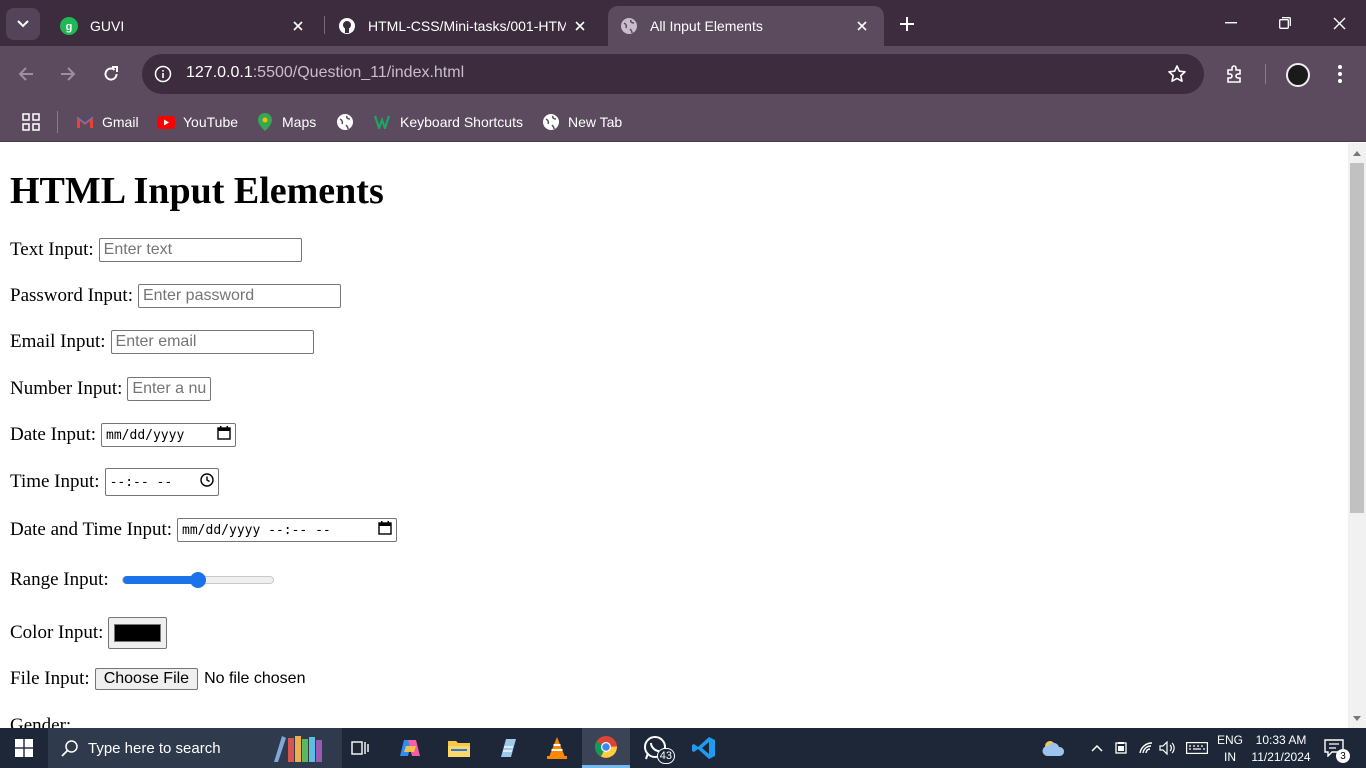 The image size is (1366, 768). I want to click on profile-avatar, so click(1298, 75).